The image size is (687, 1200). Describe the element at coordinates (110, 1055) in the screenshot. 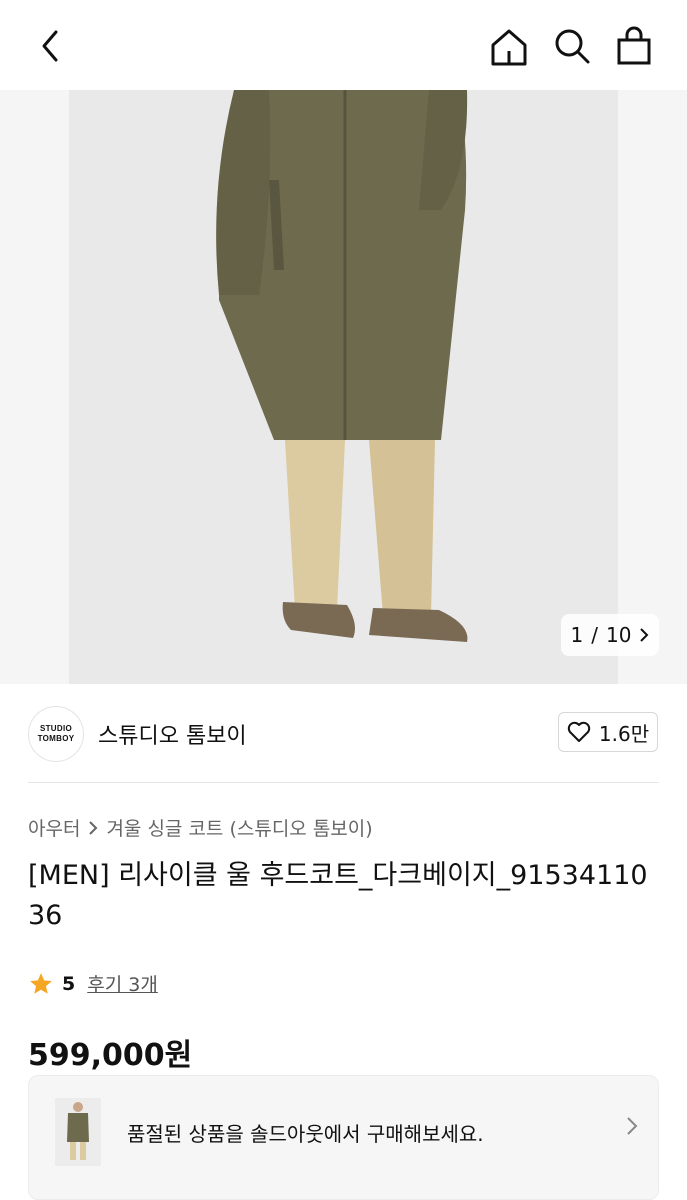

I see `product-price: 599,000원` at that location.